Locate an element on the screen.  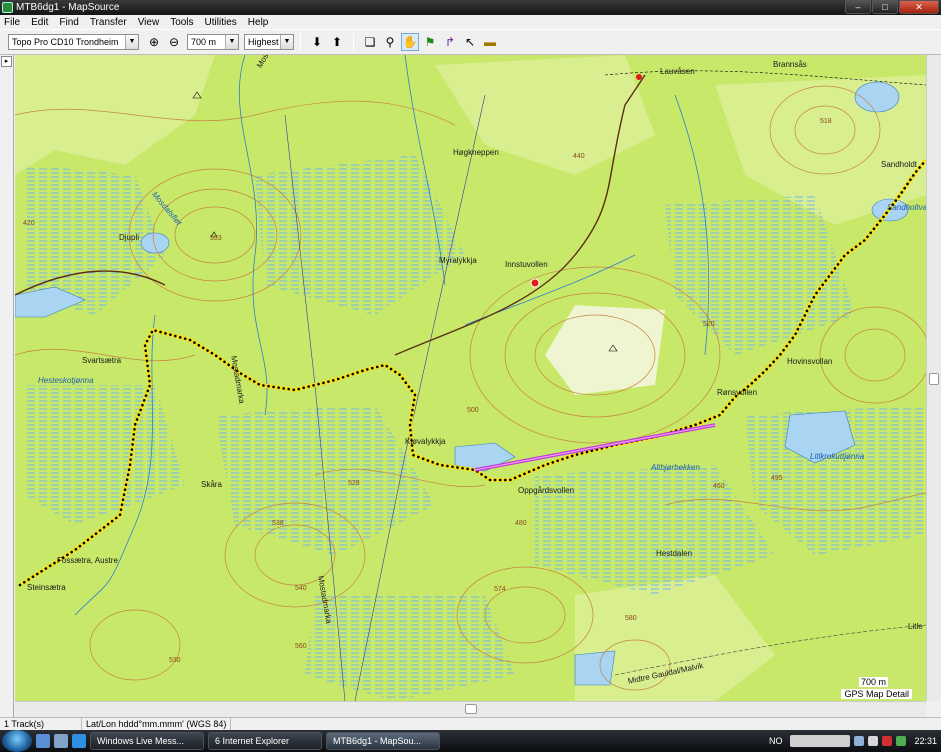
gps-map-detail-label: GPS Map Detail is located at coordinates (876, 694).